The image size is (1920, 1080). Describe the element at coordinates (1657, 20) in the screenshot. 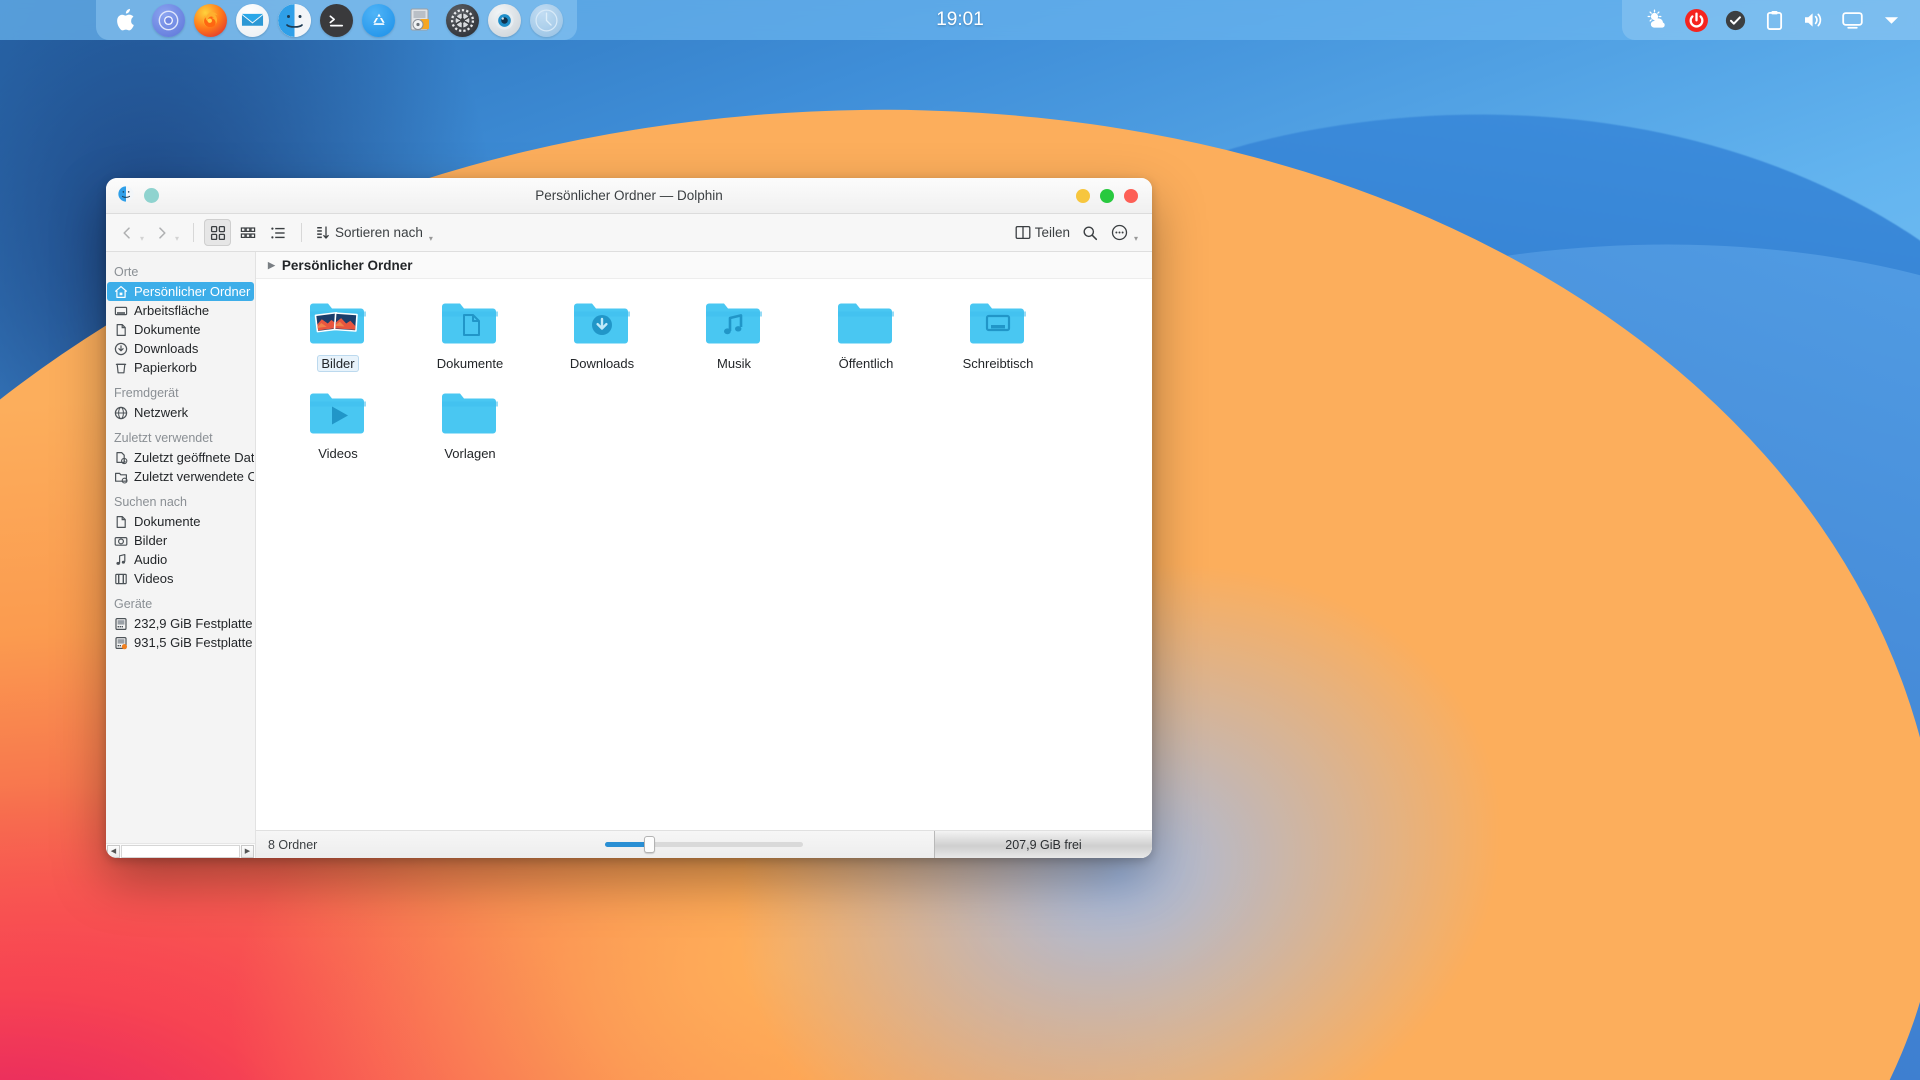

I see `weather-icon` at that location.